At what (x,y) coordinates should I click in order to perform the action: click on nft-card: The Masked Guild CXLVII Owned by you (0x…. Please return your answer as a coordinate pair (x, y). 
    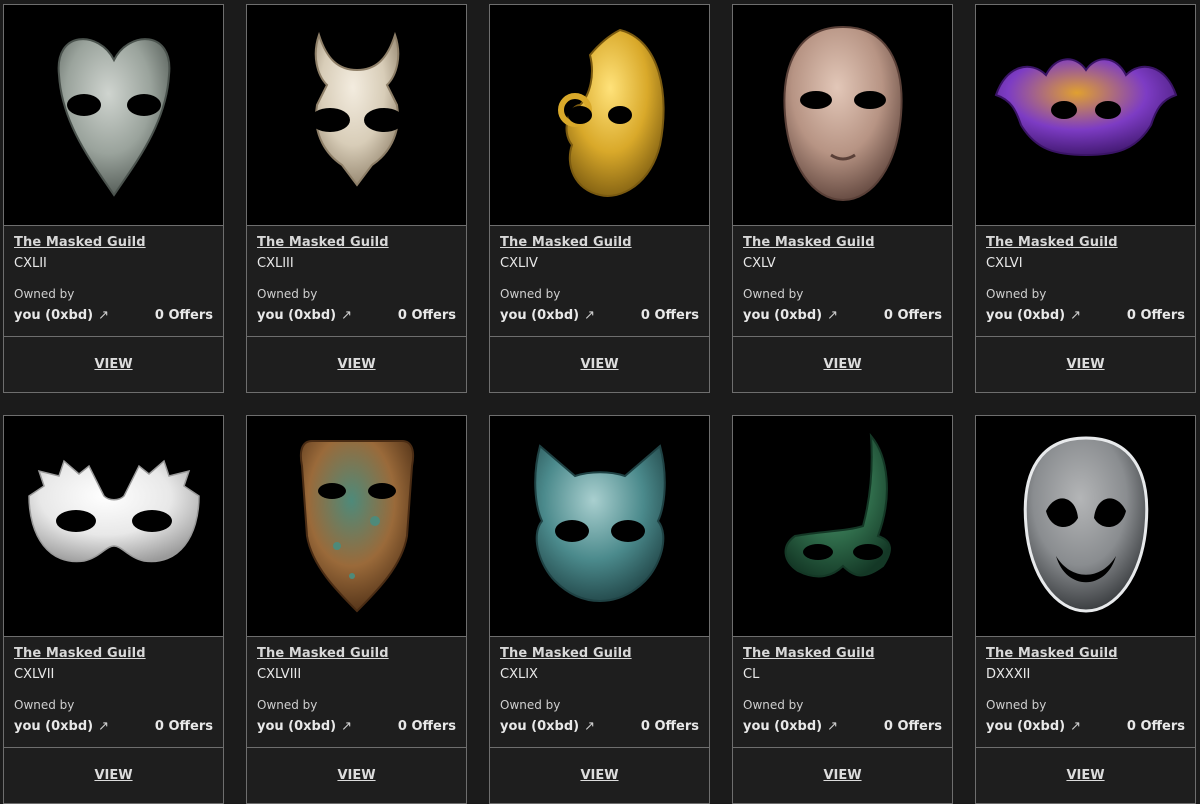
    Looking at the image, I should click on (113, 609).